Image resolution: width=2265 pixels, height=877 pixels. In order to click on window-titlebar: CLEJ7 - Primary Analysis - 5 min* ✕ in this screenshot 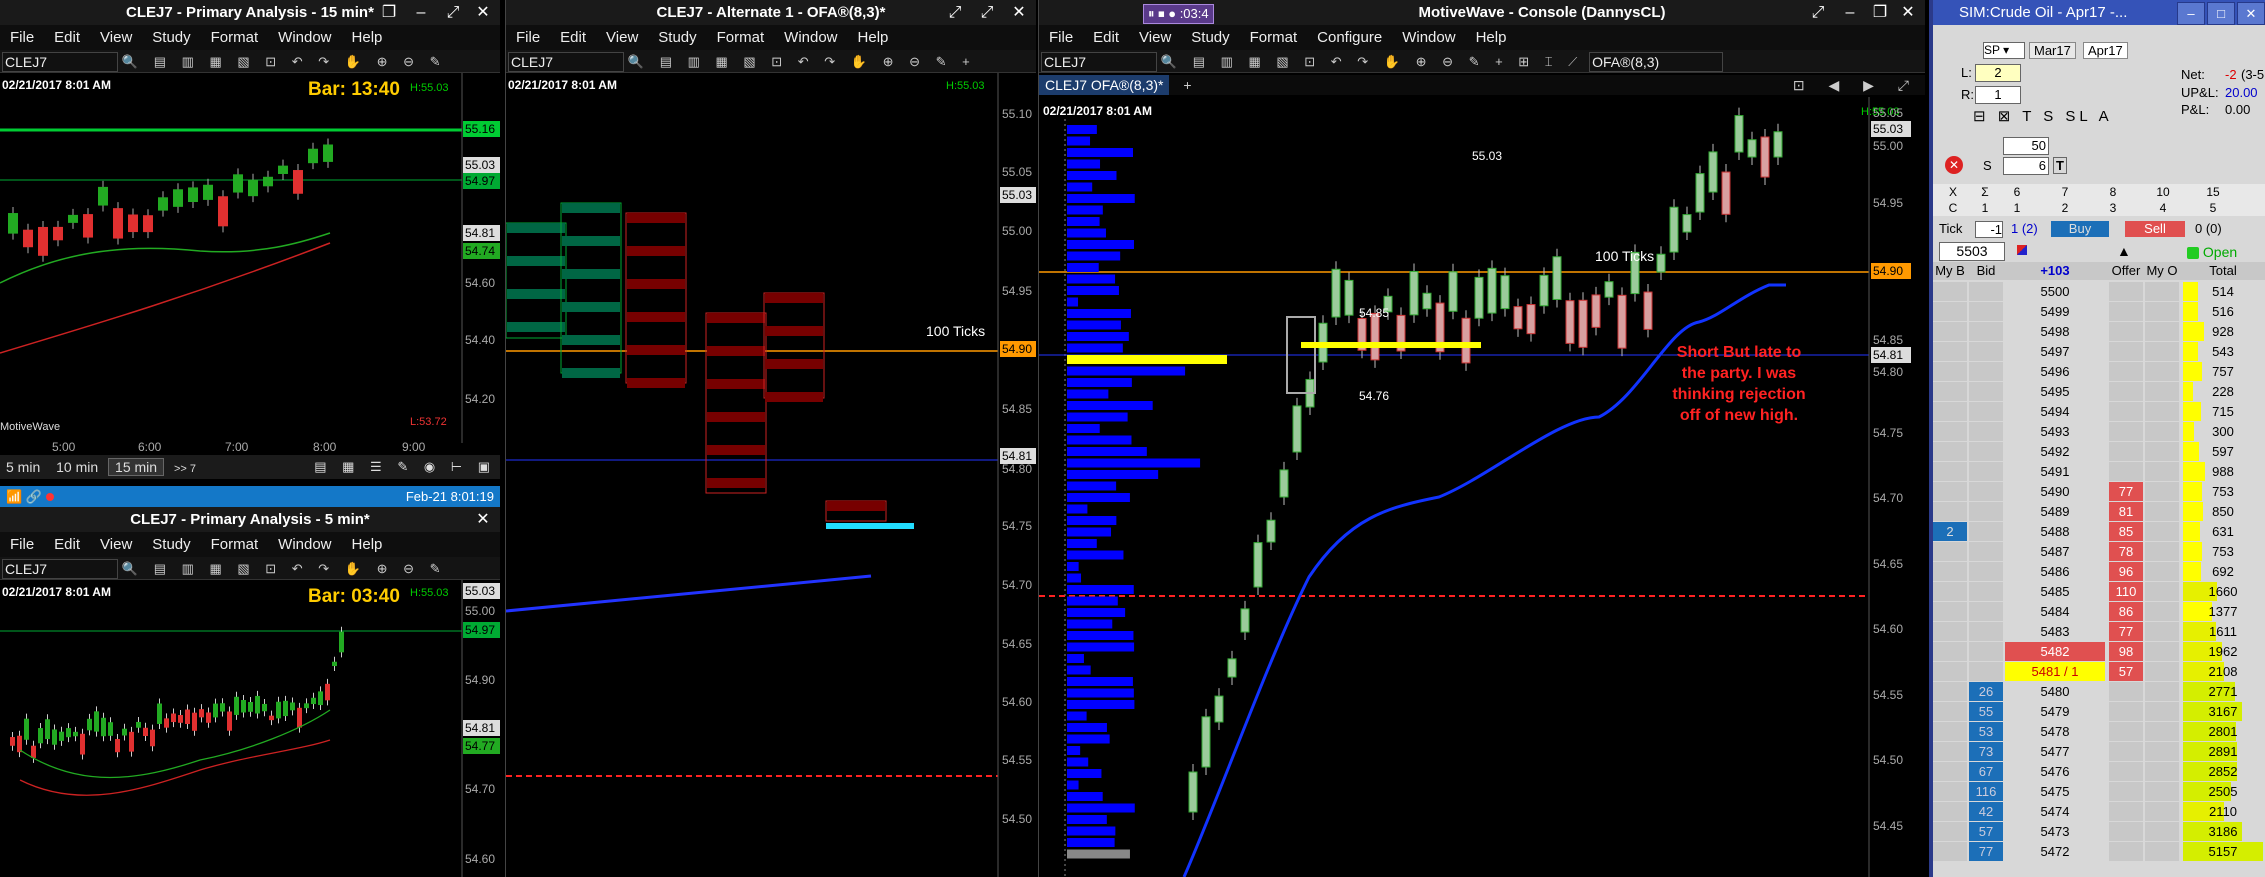, I will do `click(250, 519)`.